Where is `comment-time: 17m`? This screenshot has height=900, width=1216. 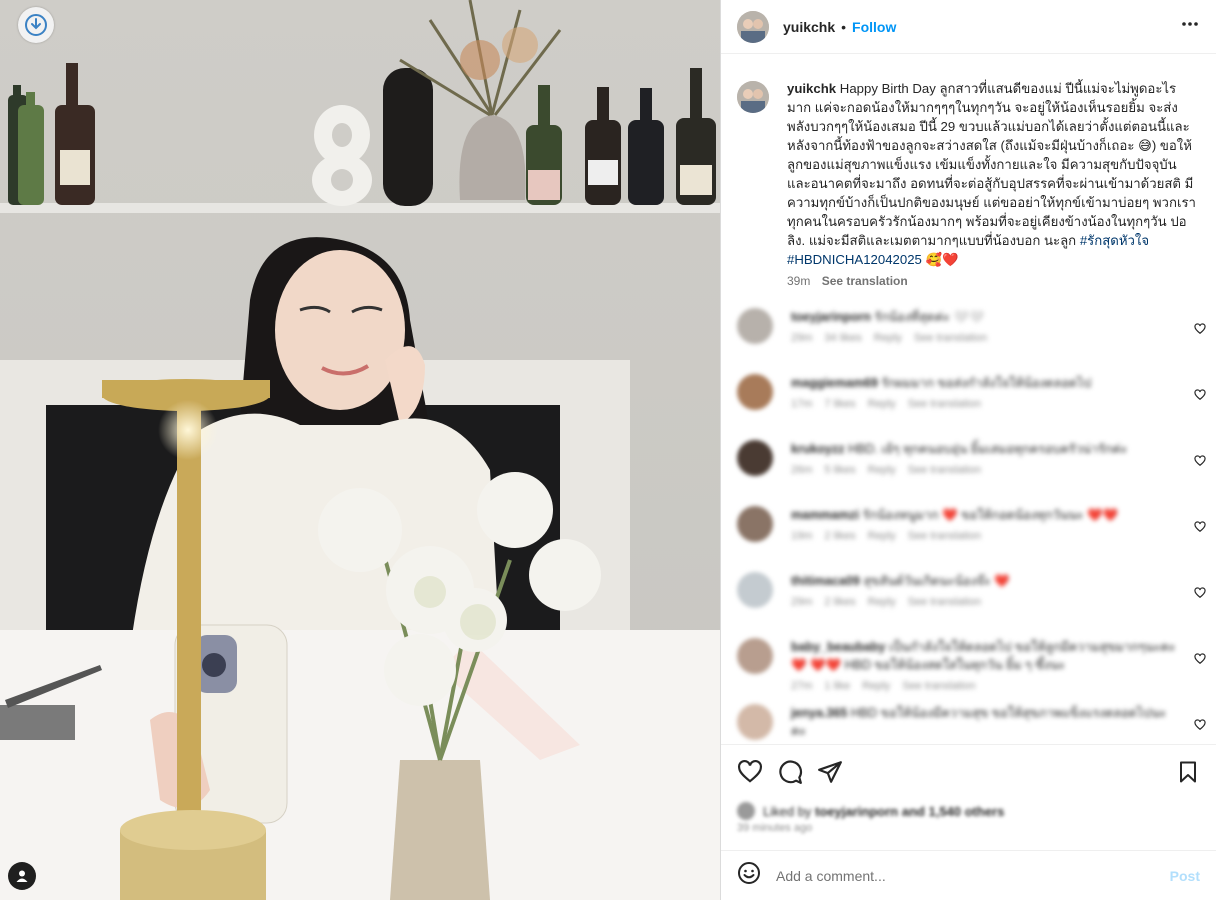
comment-time: 17m is located at coordinates (802, 404).